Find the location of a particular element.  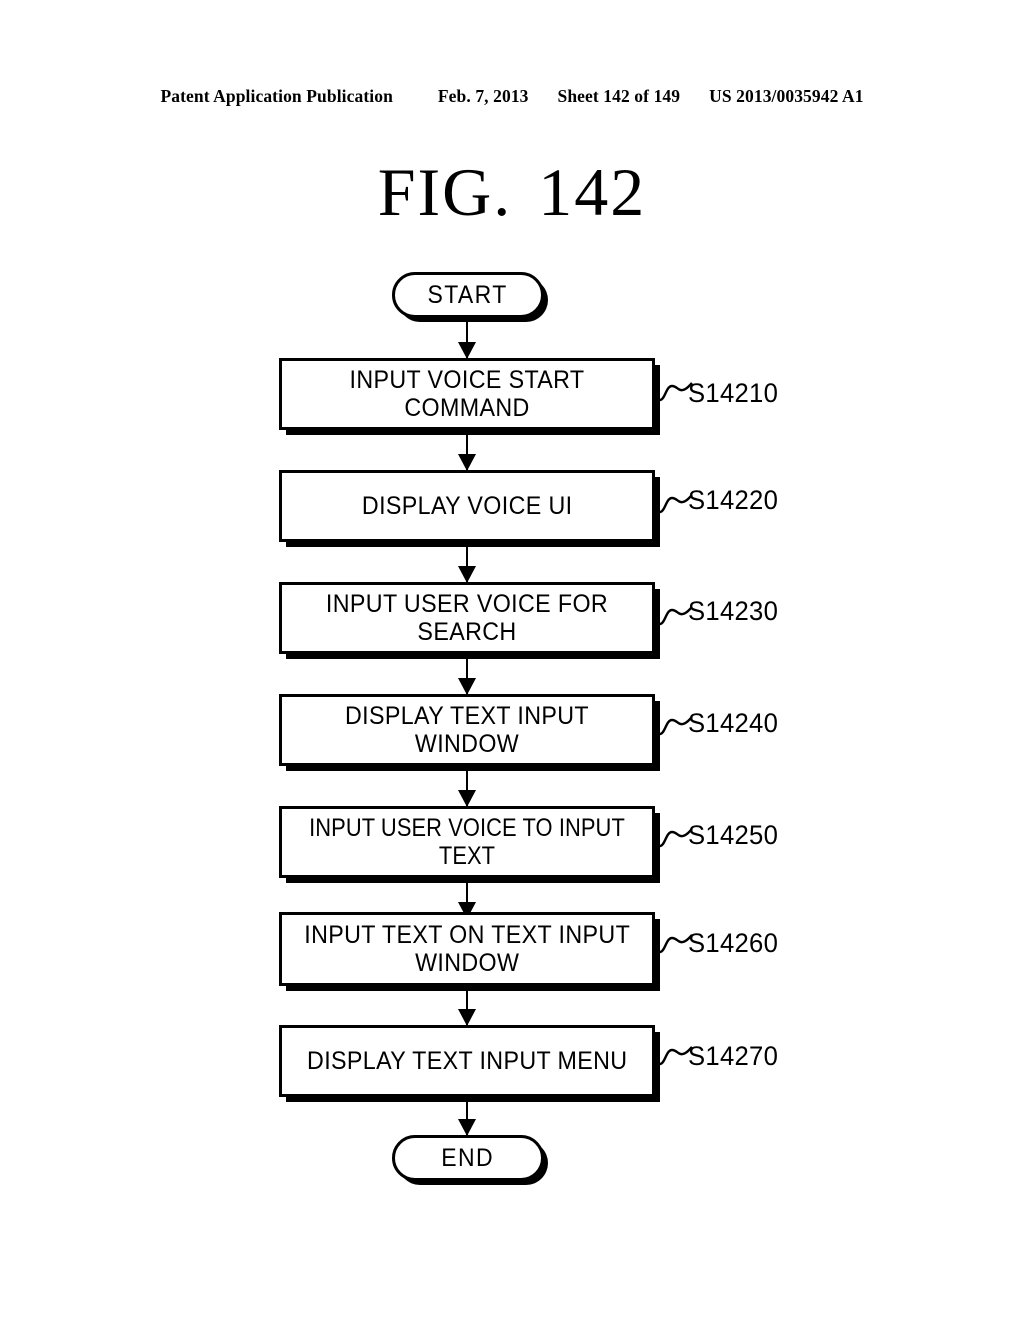

flowchart-start-label: START is located at coordinates (468, 294).